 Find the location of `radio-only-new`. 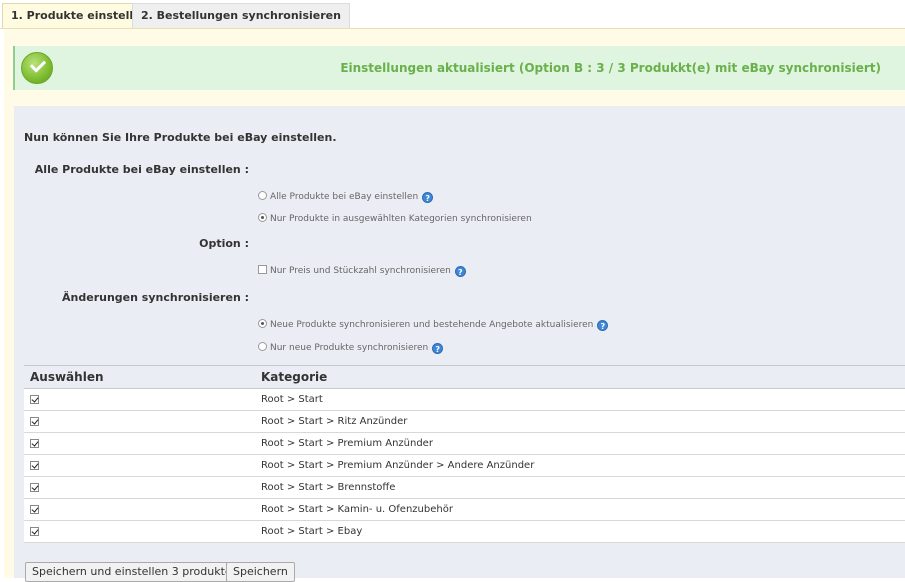

radio-only-new is located at coordinates (262, 346).